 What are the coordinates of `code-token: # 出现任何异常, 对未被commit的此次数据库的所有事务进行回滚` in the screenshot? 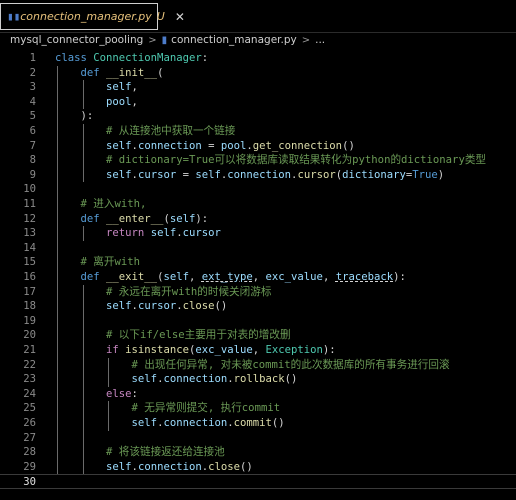 It's located at (290, 364).